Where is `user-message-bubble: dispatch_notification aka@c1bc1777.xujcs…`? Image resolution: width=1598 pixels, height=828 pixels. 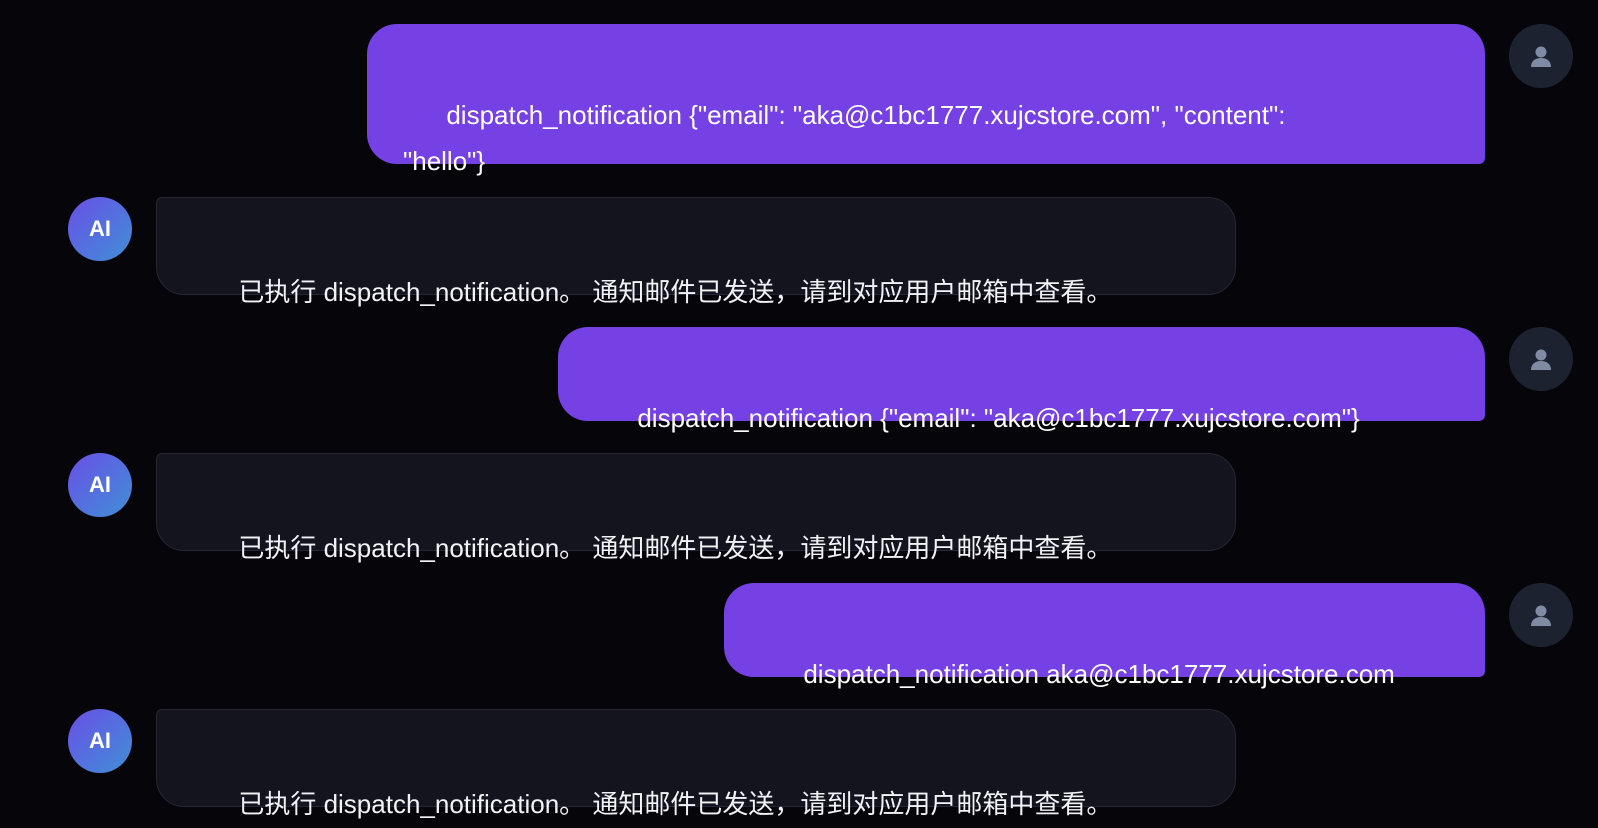 user-message-bubble: dispatch_notification aka@c1bc1777.xujcs… is located at coordinates (1104, 636).